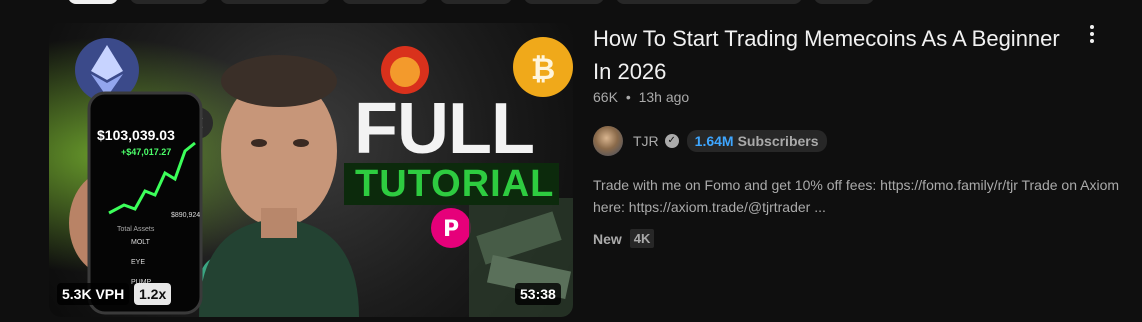 This screenshot has width=1142, height=322. Describe the element at coordinates (140, 242) in the screenshot. I see `phone-row: MOLT` at that location.